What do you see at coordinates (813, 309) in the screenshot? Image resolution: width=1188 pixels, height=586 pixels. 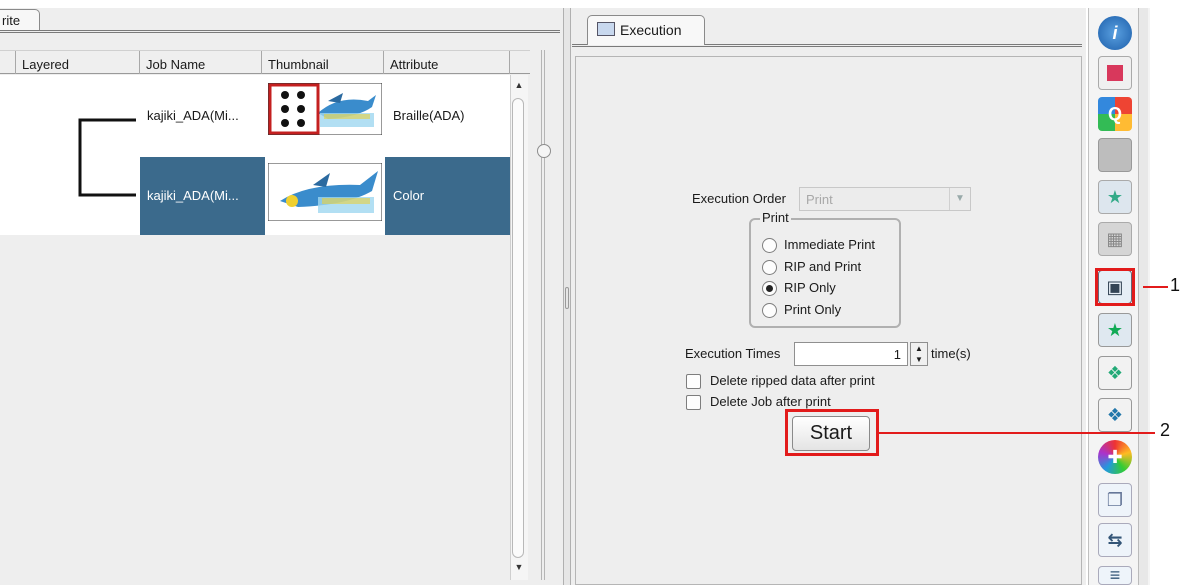 I see `radio-label: Print Only` at bounding box center [813, 309].